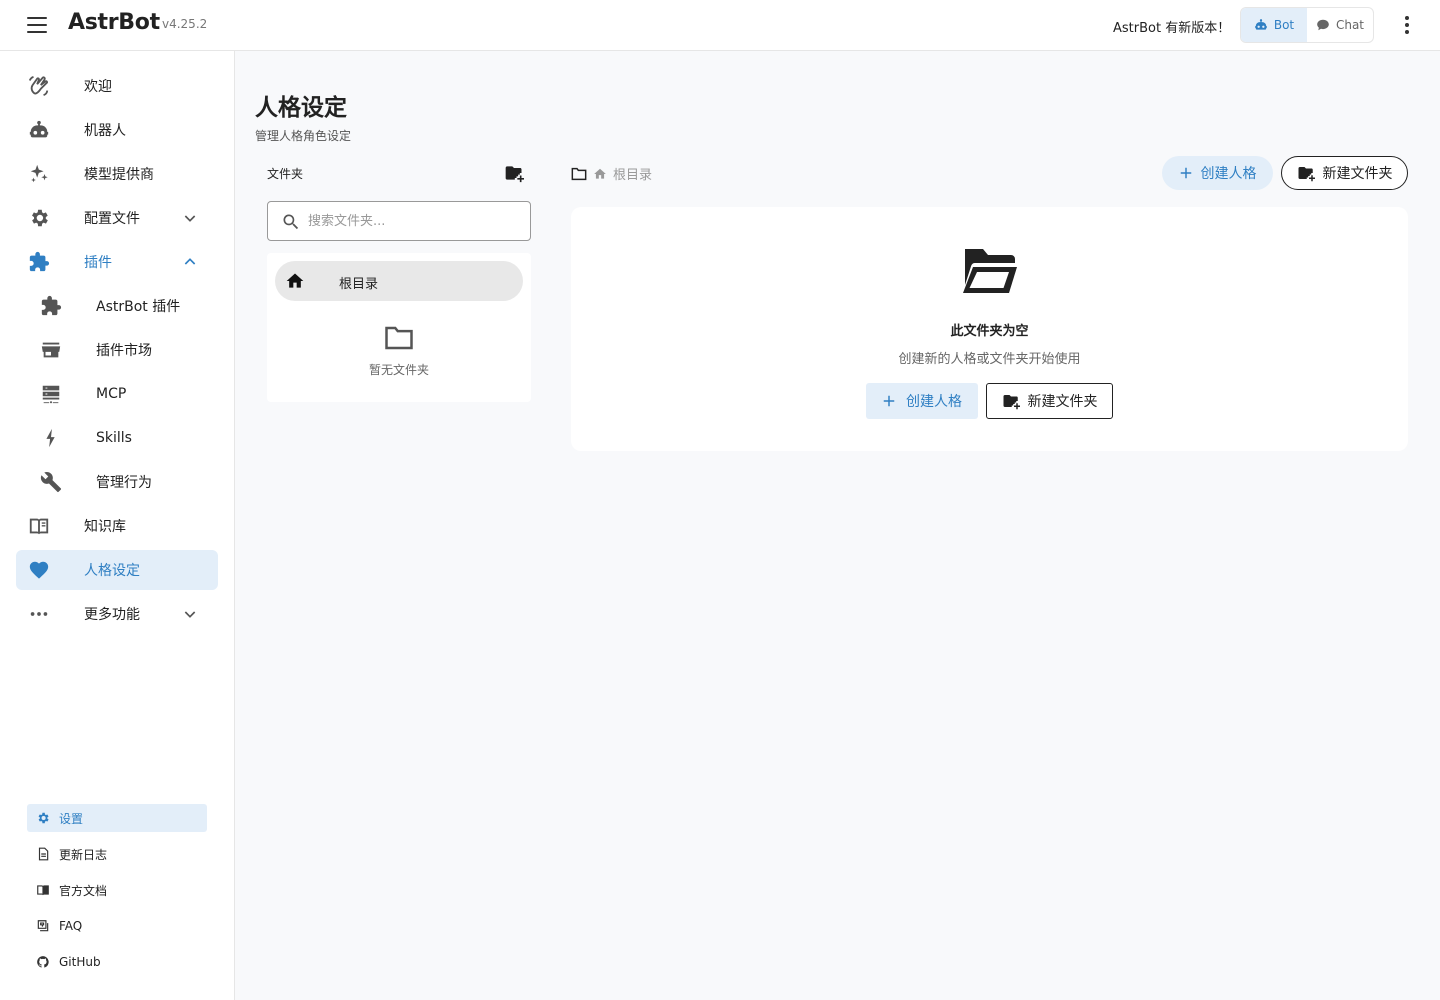 This screenshot has height=1000, width=1440. I want to click on footer-item-label: FAQ, so click(71, 926).